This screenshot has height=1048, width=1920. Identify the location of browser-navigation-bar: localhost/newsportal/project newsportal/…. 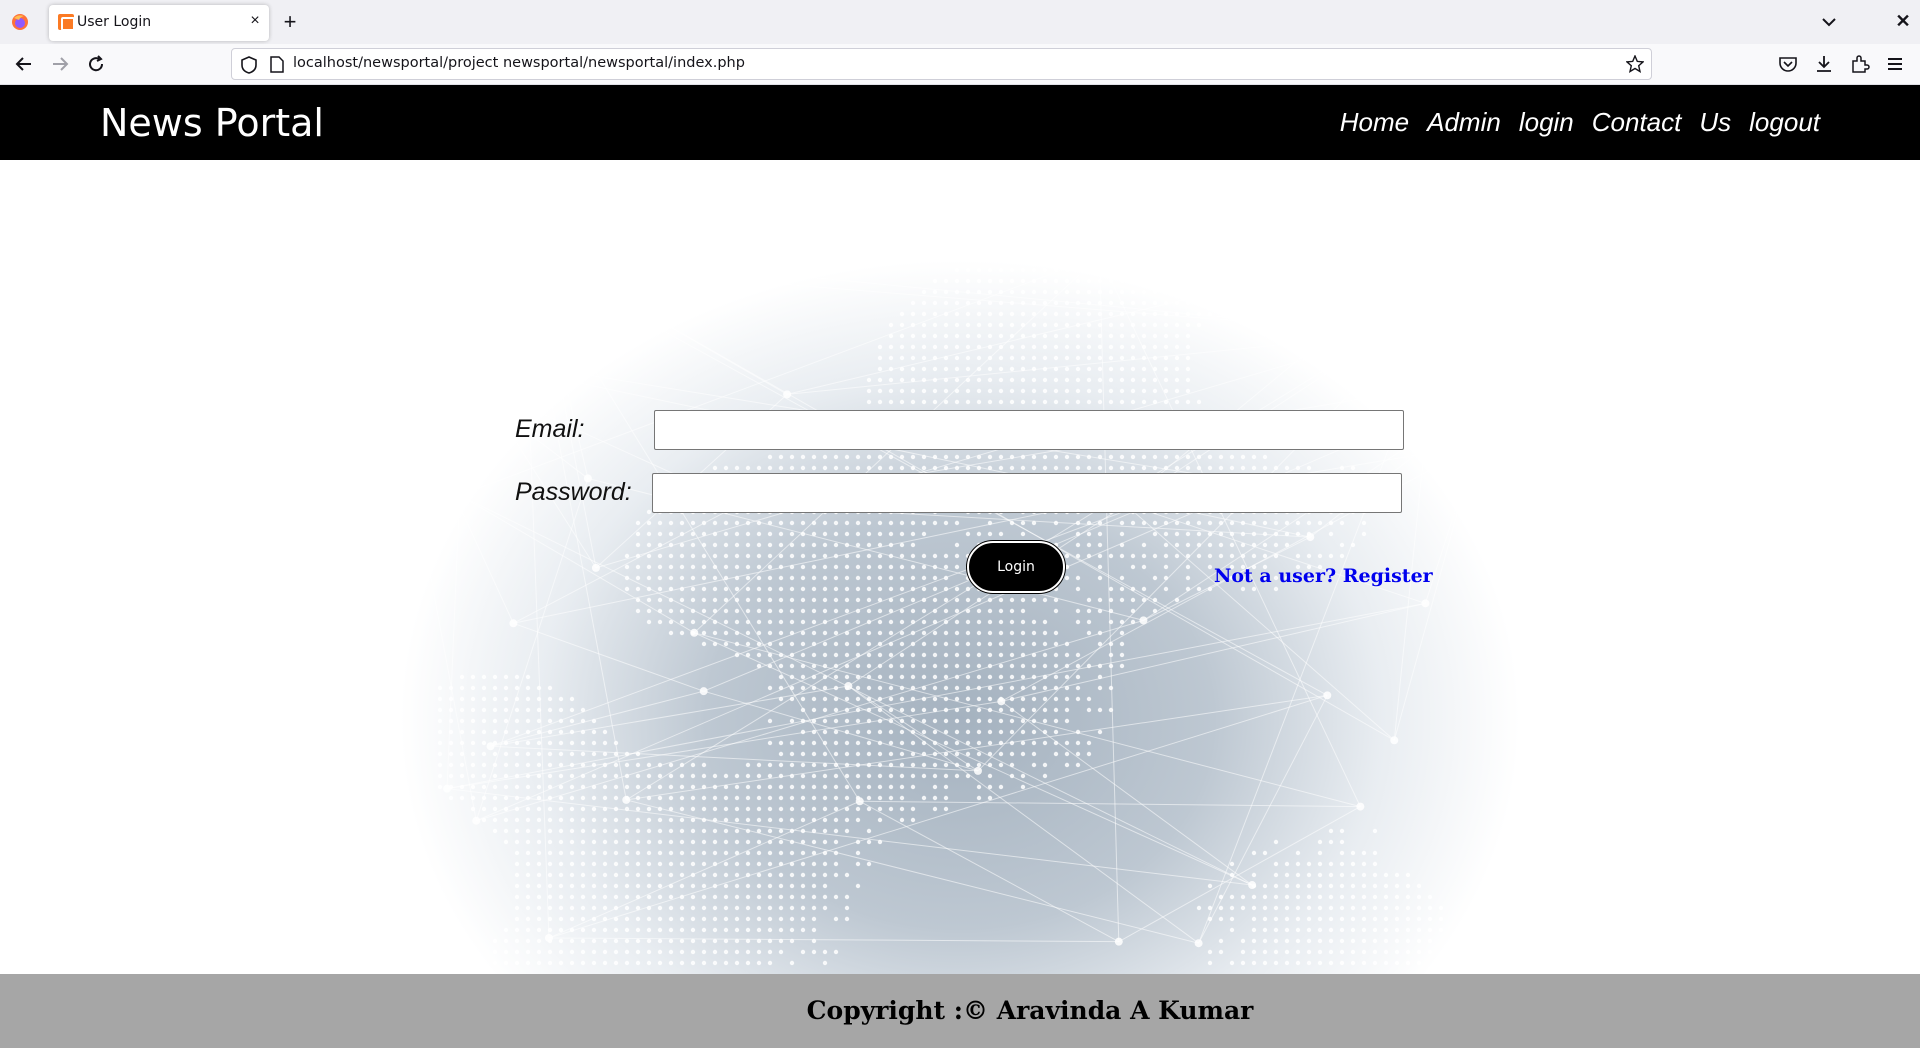
(960, 64).